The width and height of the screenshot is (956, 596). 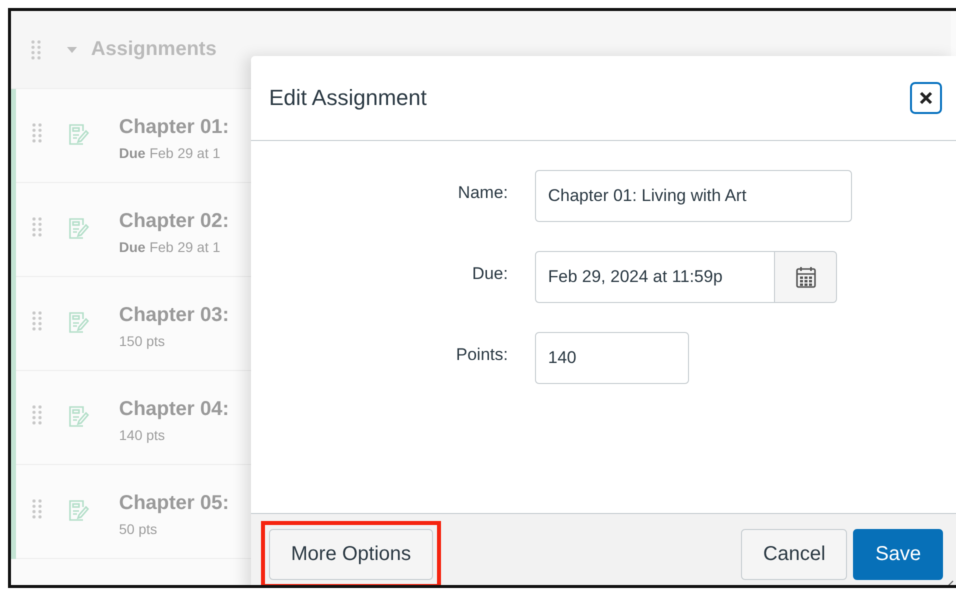 What do you see at coordinates (138, 529) in the screenshot?
I see `points-text: 50 pts` at bounding box center [138, 529].